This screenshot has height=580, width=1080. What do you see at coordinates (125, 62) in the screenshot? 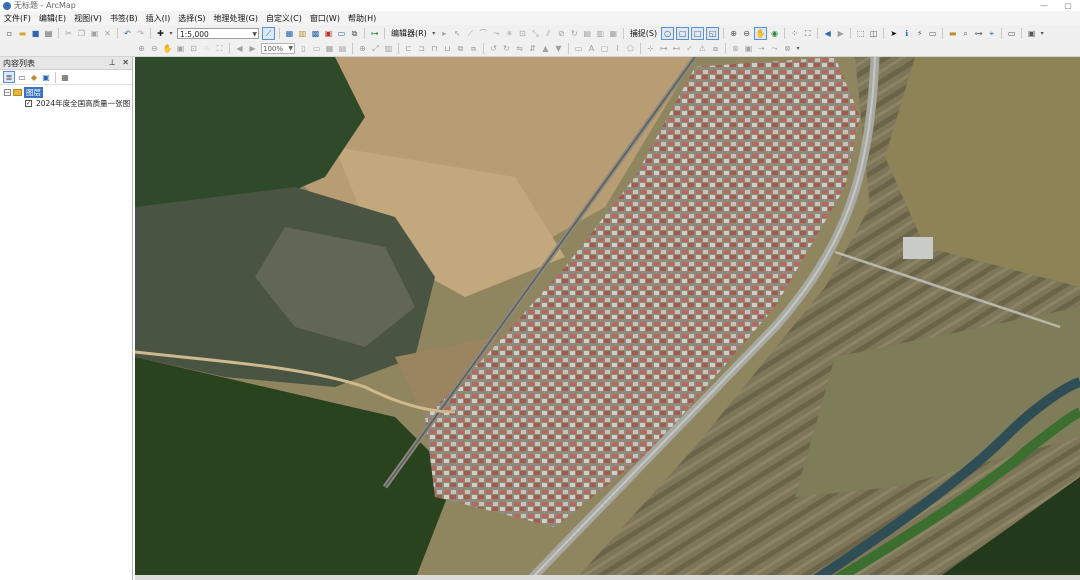
I see `close-icon: ✕` at bounding box center [125, 62].